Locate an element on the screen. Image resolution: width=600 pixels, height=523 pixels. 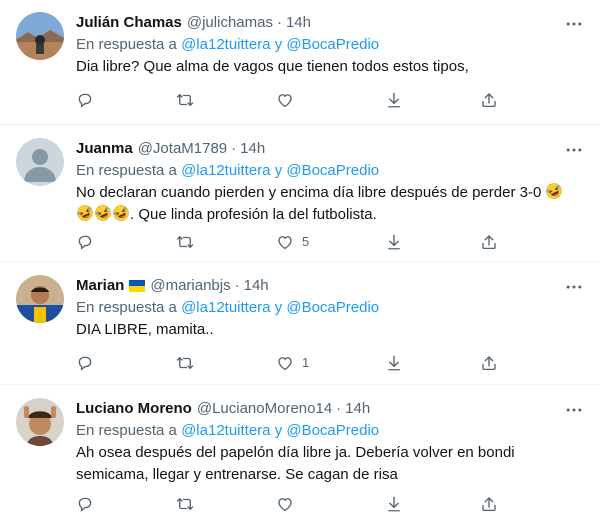
tweet-header: Julián Chamas @julichamas · 14h is located at coordinates (330, 23).